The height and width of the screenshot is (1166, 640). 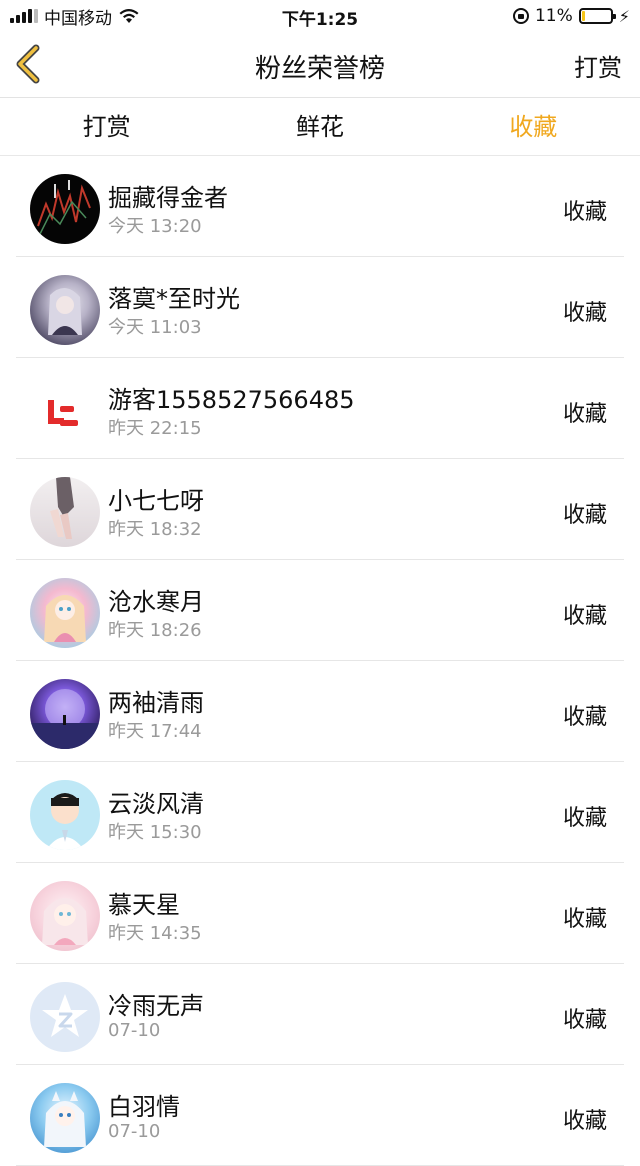 I want to click on default-star-icon, so click(x=65, y=1015).